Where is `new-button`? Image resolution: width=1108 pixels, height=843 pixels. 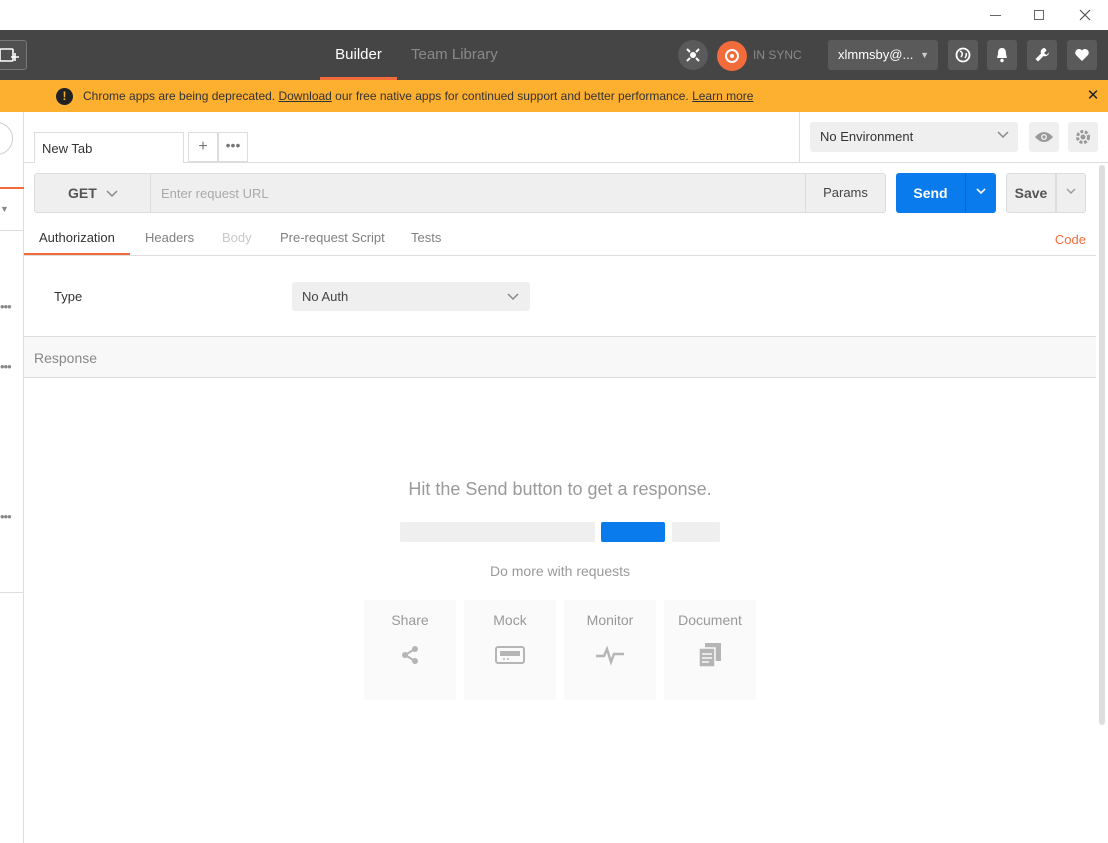
new-button is located at coordinates (13, 55).